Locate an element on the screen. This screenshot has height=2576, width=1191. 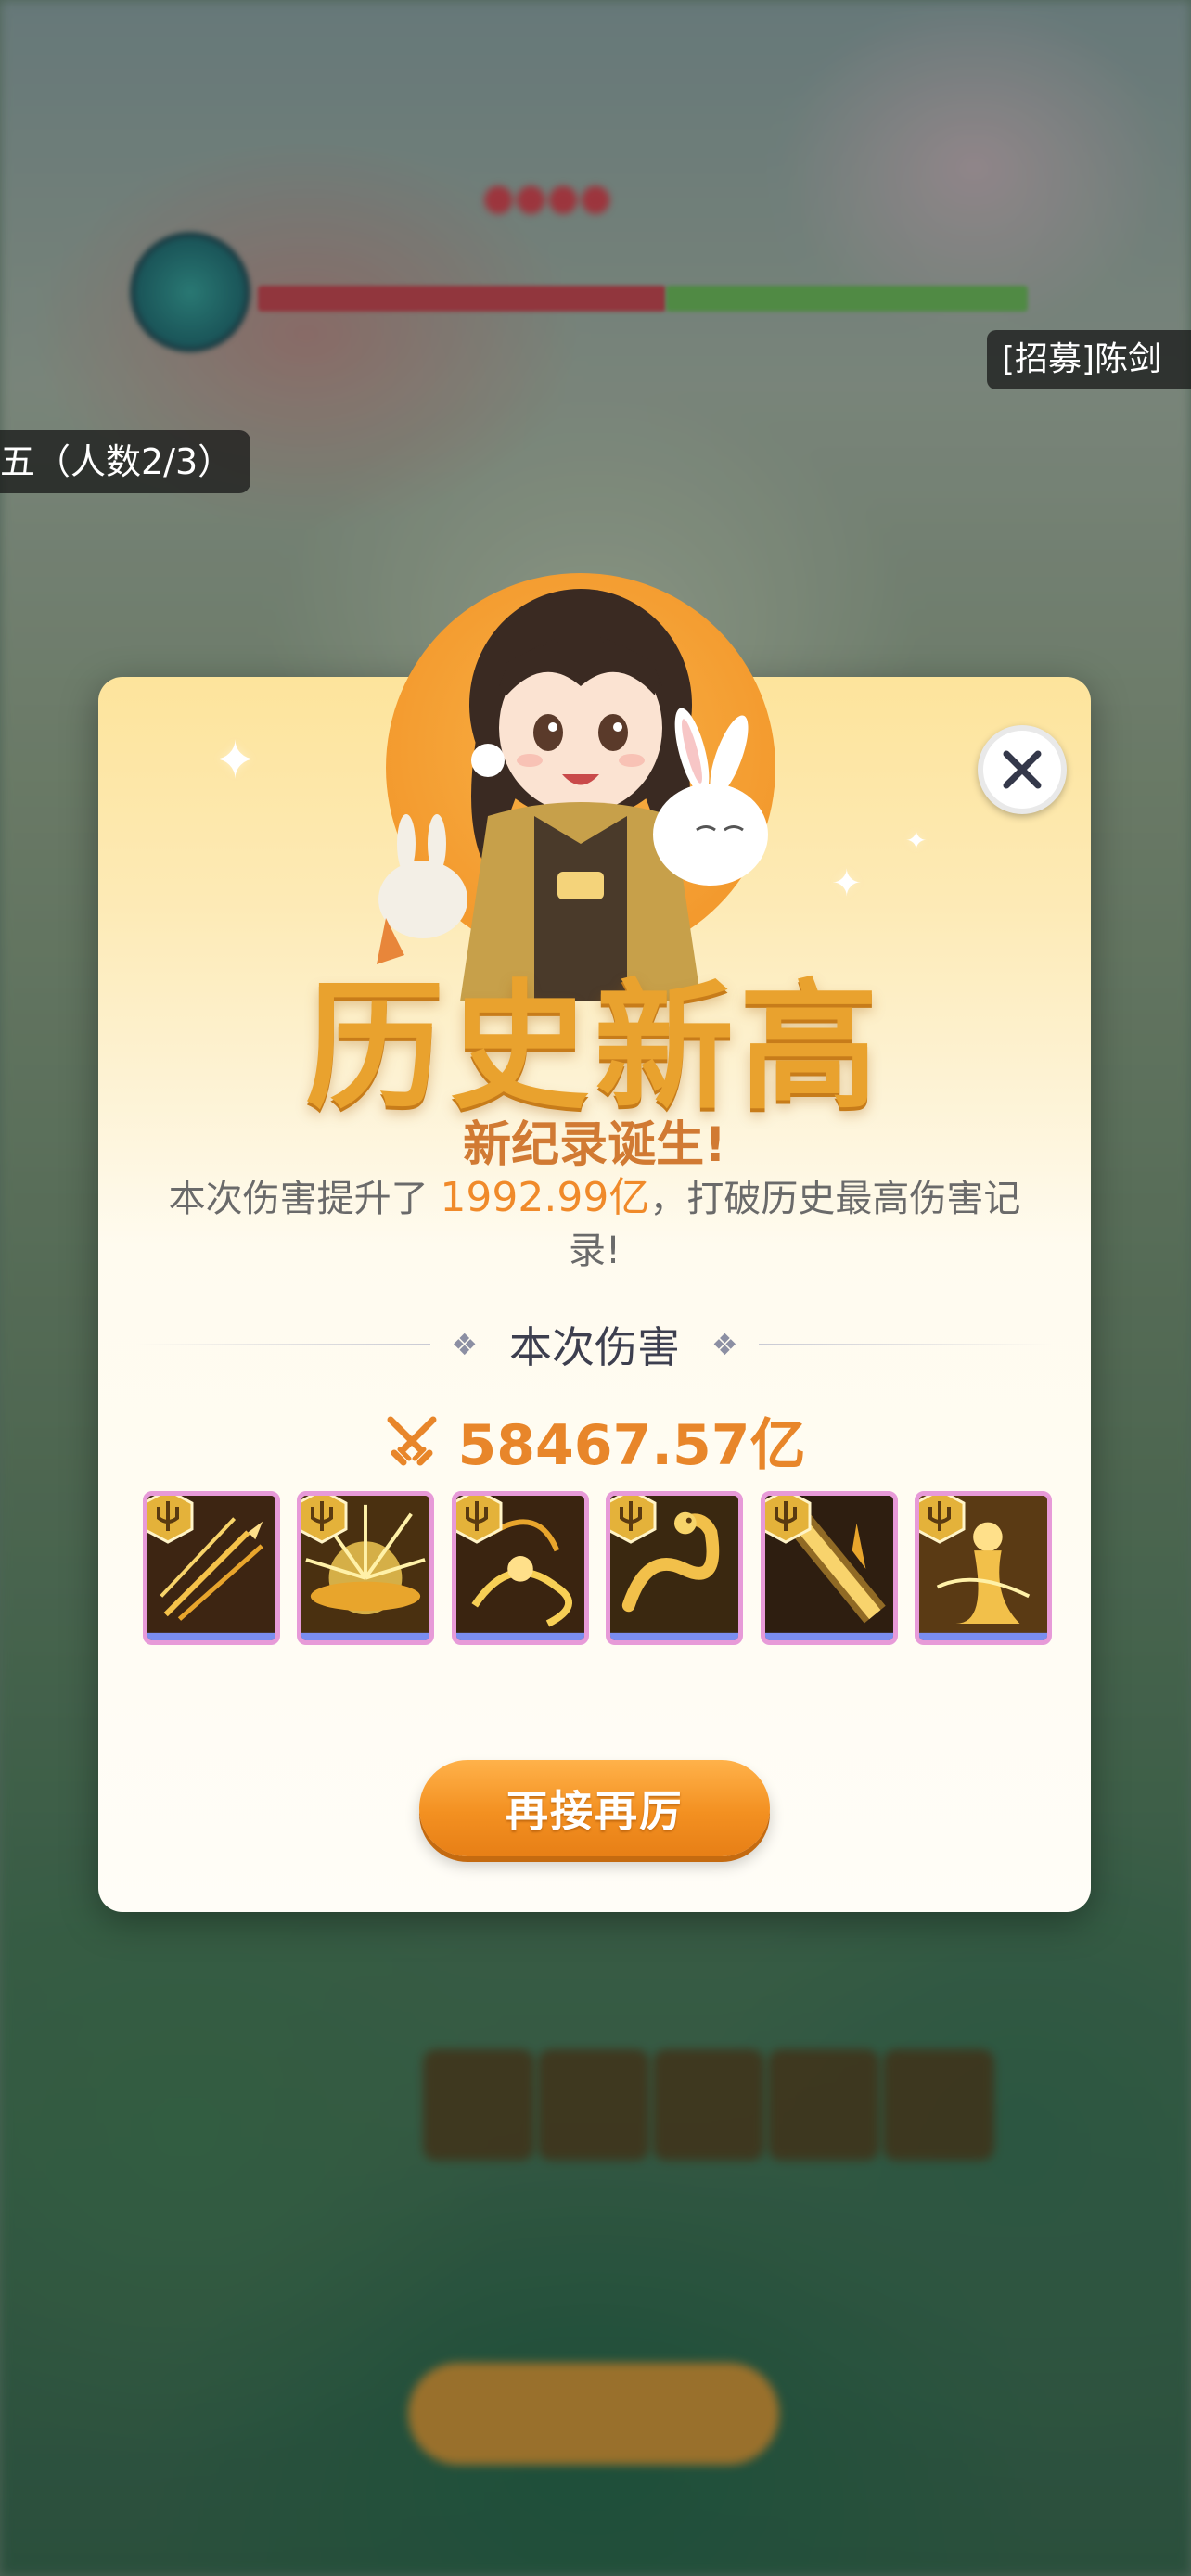
desc-prefix: 本次伤害提升了 is located at coordinates (298, 1199).